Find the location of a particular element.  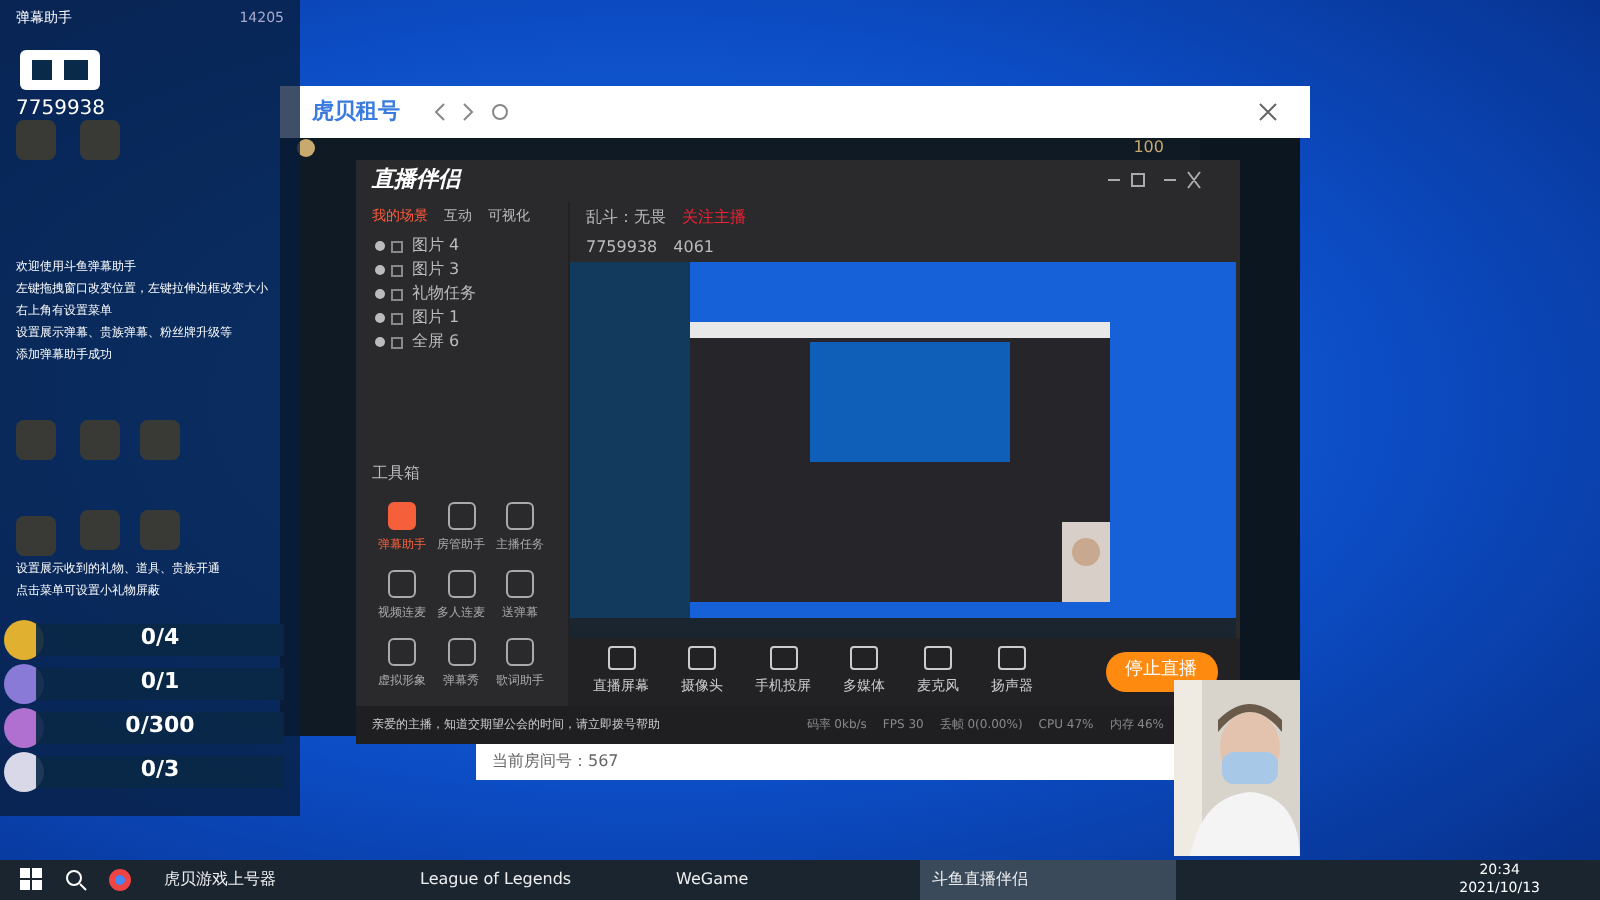

game-level: 100 is located at coordinates (1148, 148).